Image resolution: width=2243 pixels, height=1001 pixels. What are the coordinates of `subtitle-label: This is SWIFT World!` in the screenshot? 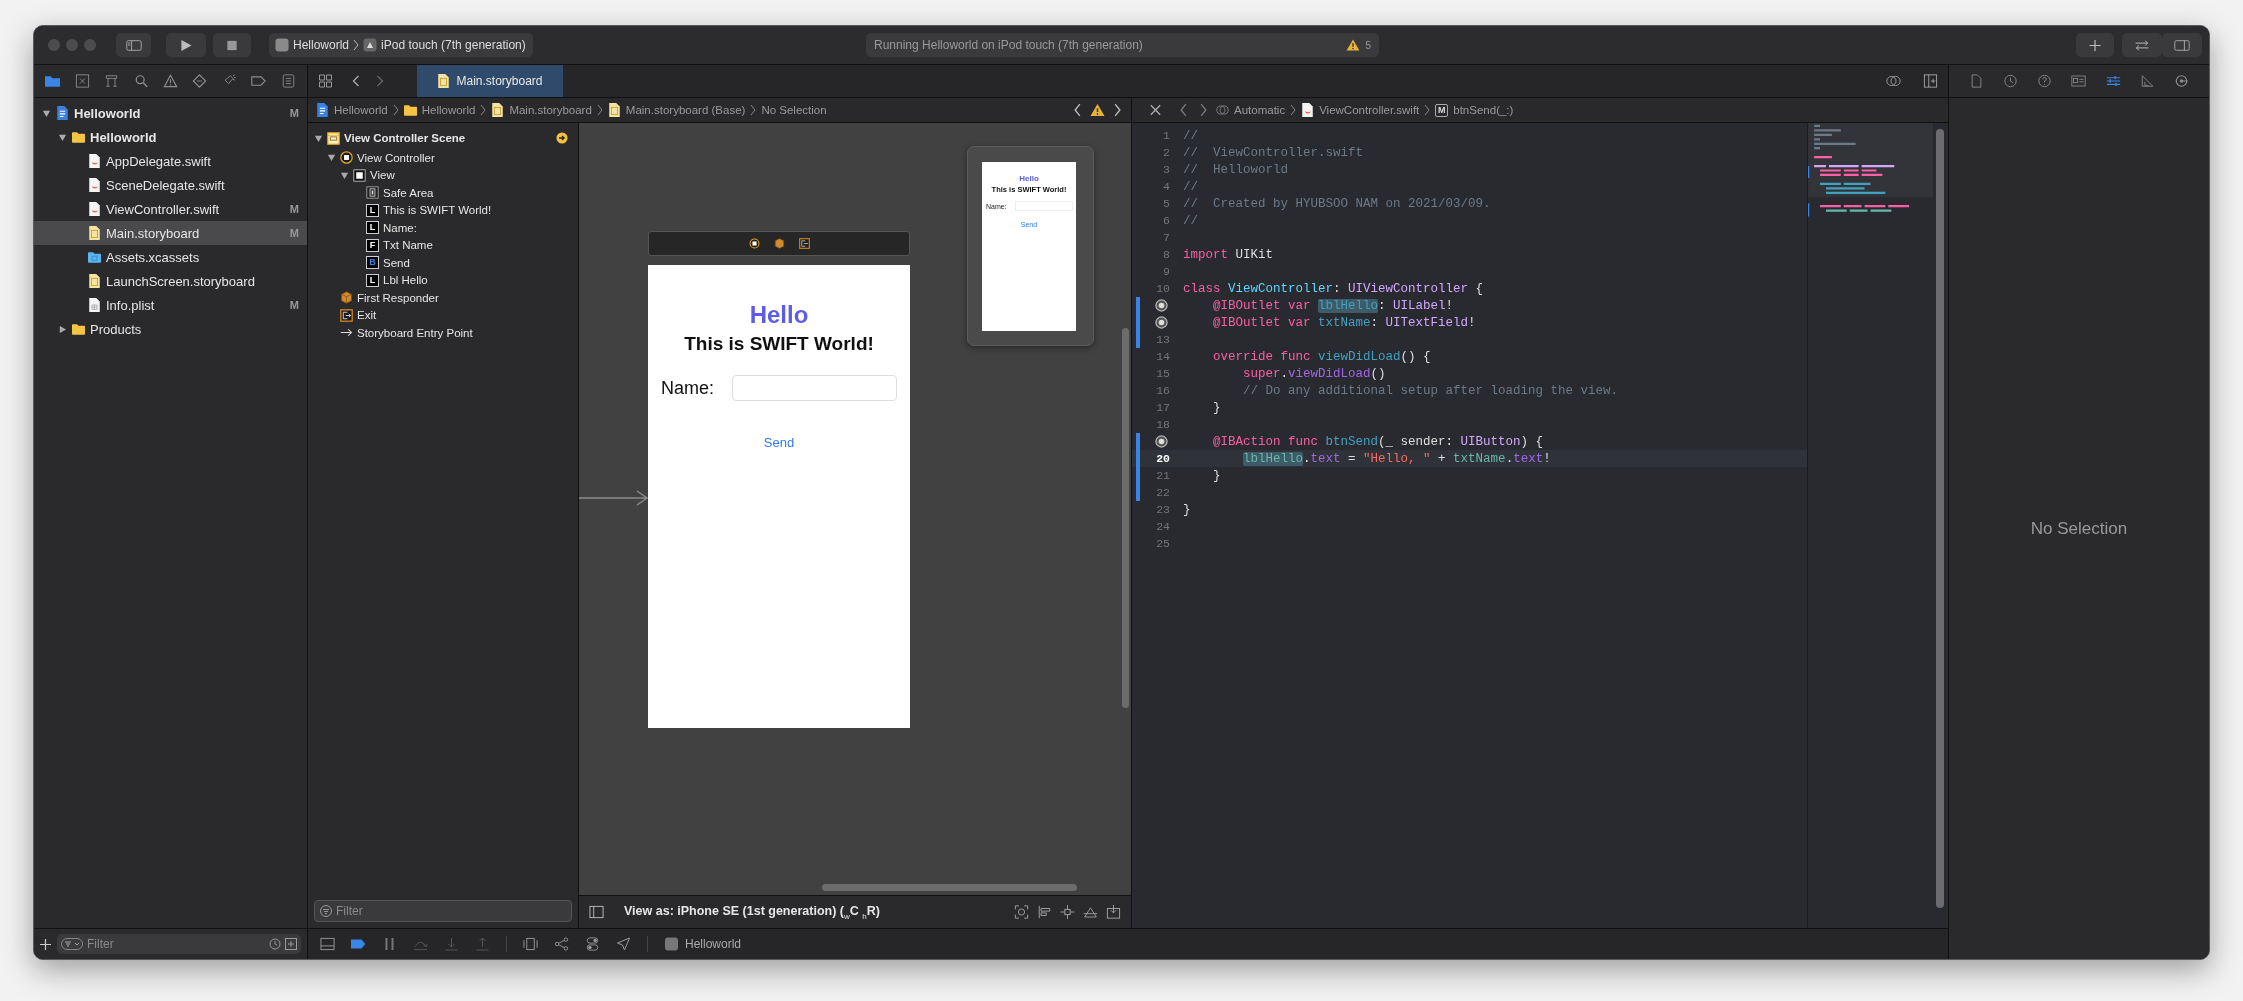 It's located at (779, 344).